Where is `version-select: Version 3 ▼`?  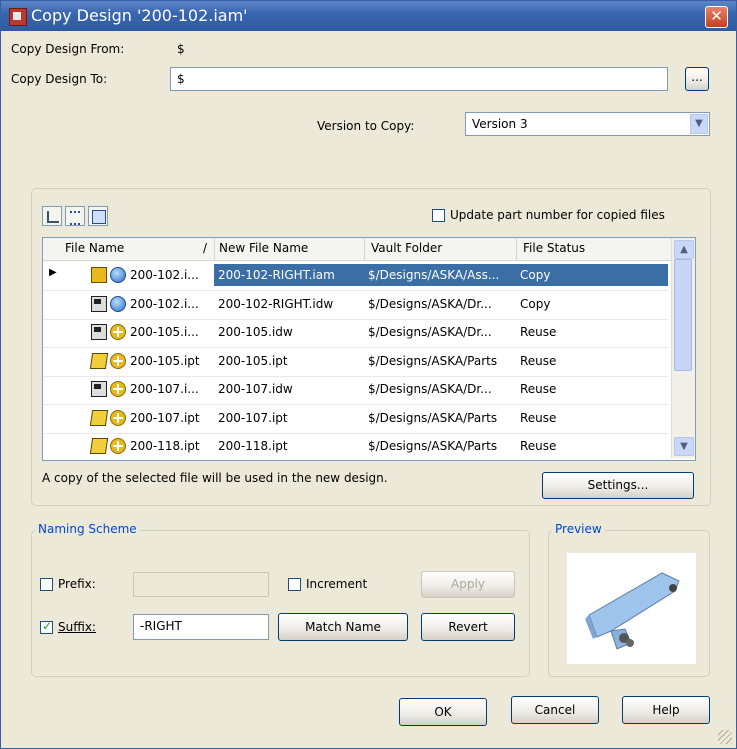
version-select: Version 3 ▼ is located at coordinates (587, 124).